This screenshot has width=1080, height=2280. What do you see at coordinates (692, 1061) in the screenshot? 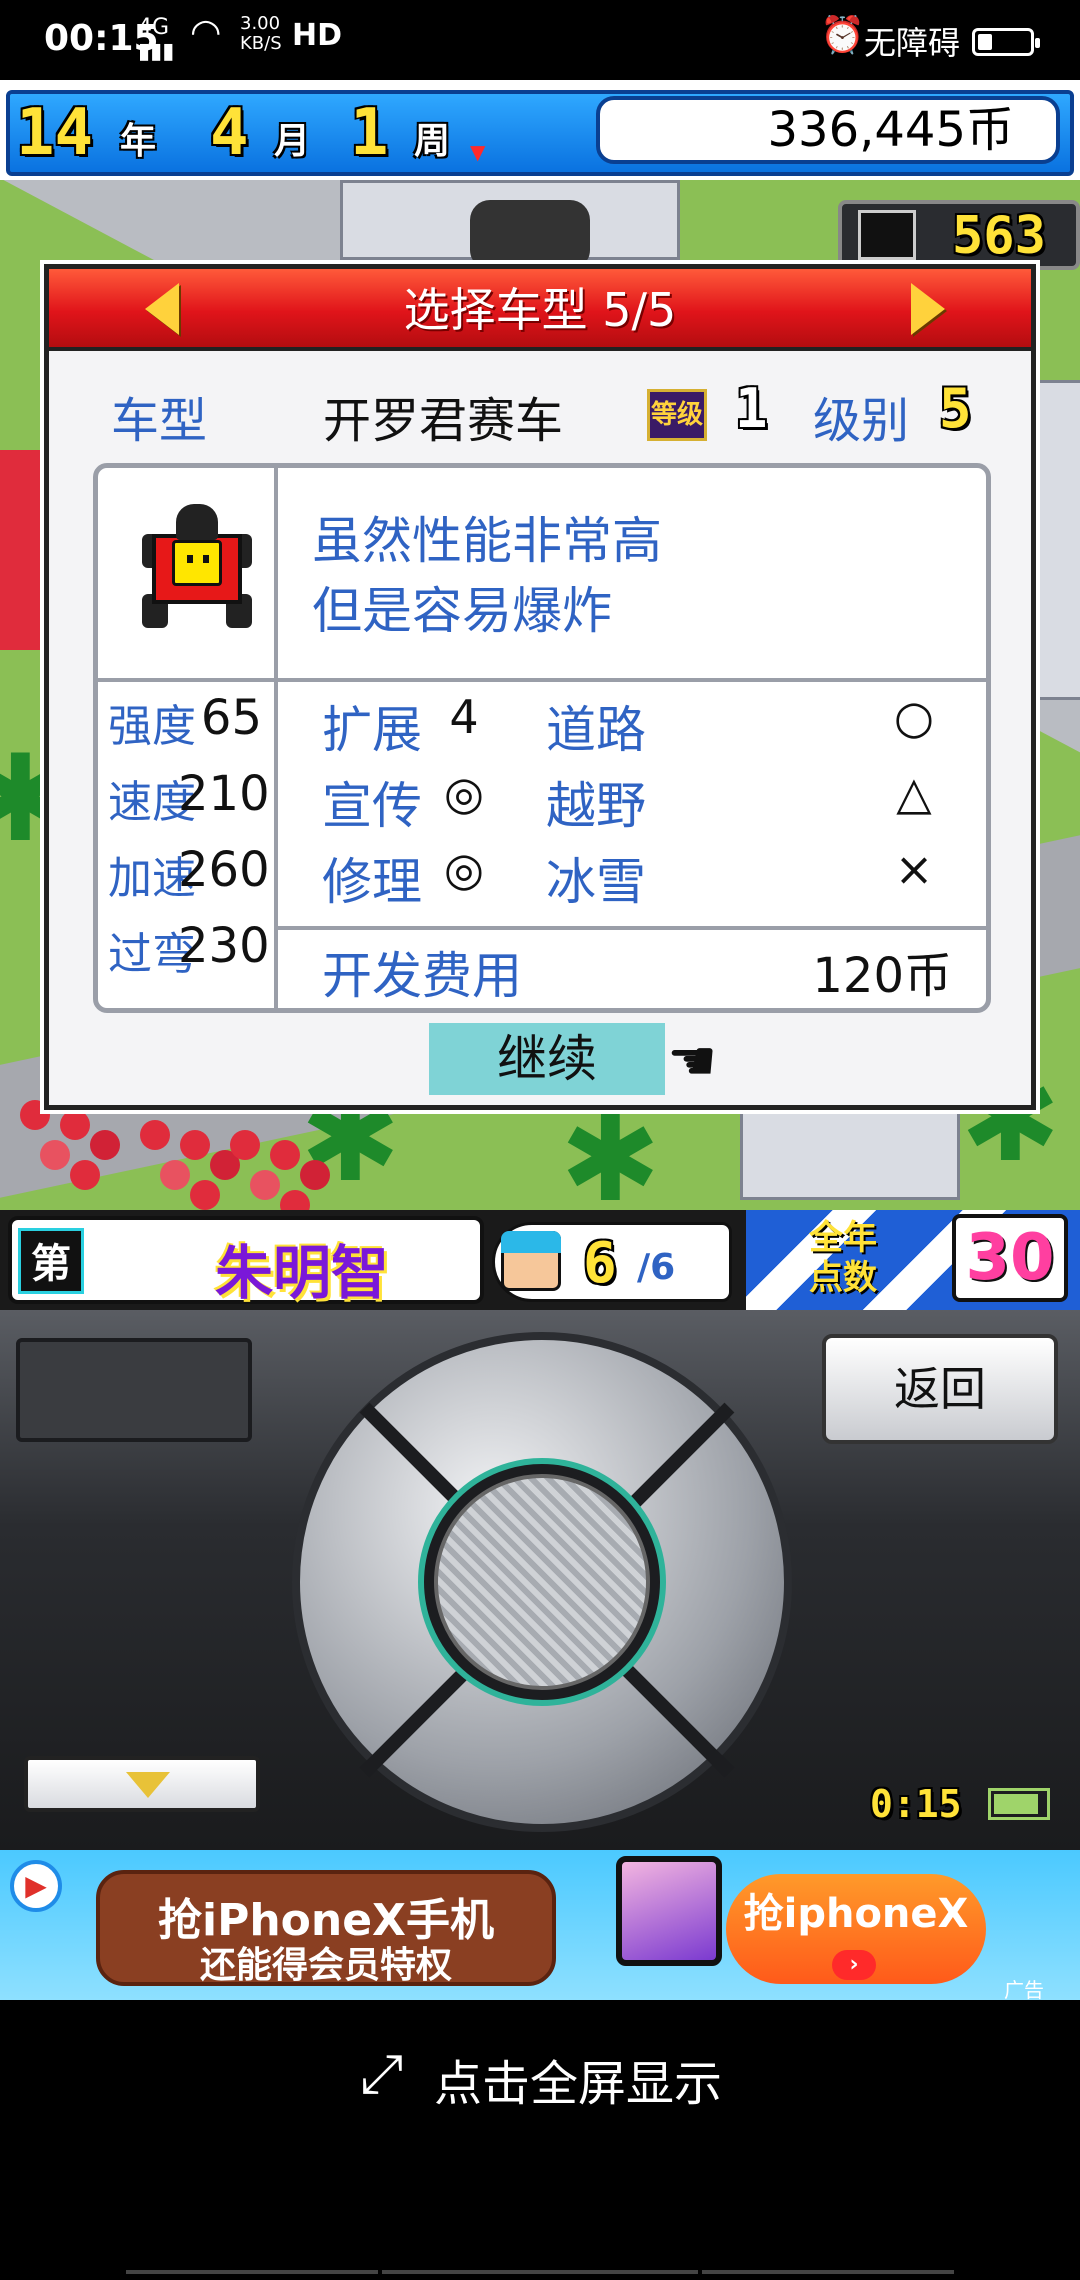
I see `pointing-hand-icon: ☚` at bounding box center [692, 1061].